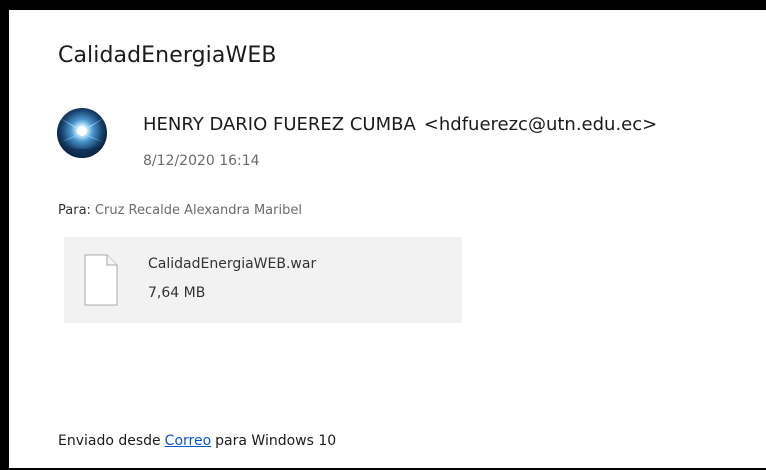  Describe the element at coordinates (540, 124) in the screenshot. I see `sender-email: <hdfuerezc@utn.edu.ec>` at that location.